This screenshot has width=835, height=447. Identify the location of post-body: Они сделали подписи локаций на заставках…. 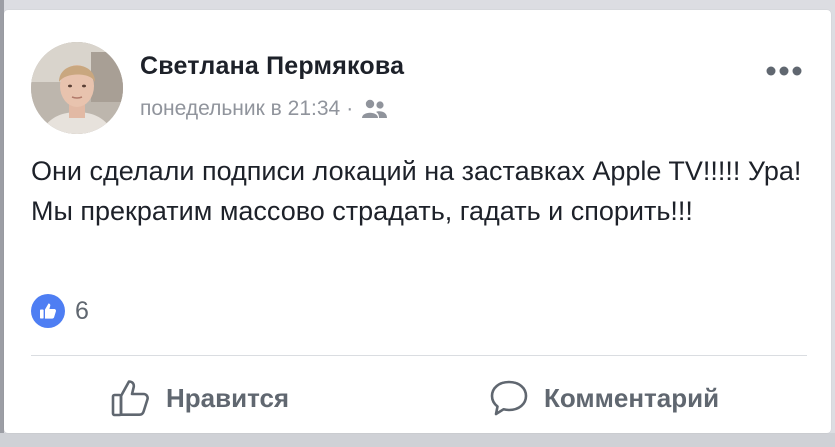
(416, 191).